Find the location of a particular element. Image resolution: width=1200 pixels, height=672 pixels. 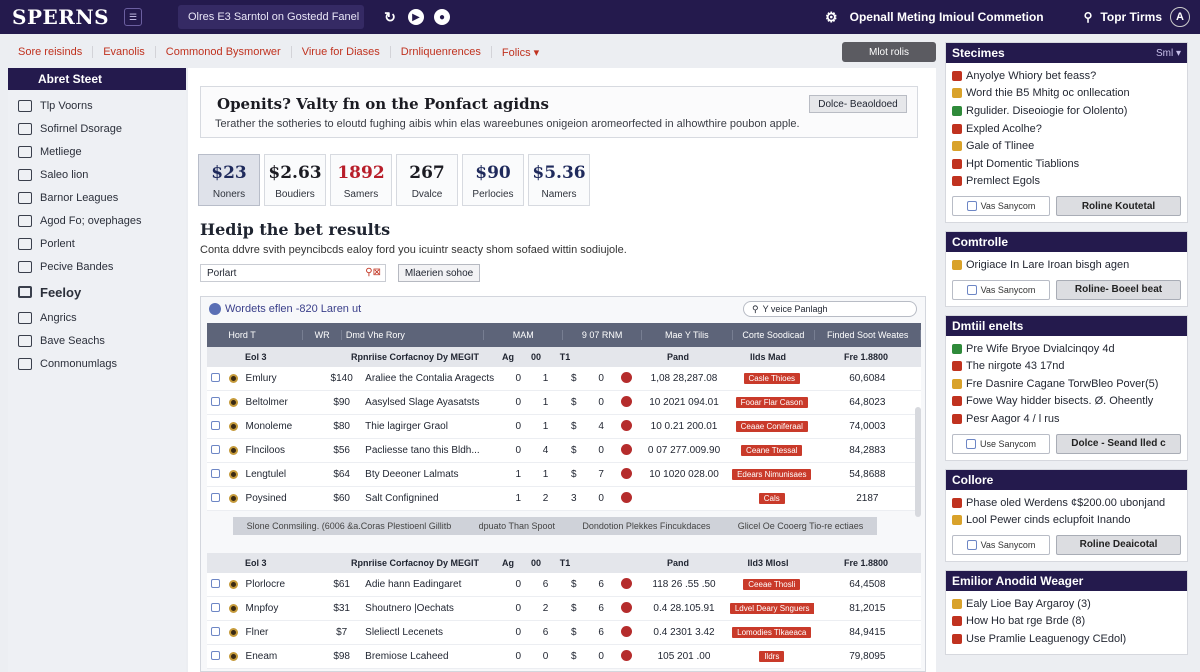

table-row: Poysined $60 Salt Confignined 1 2 3 0 Cals 2187 is located at coordinates (564, 499).